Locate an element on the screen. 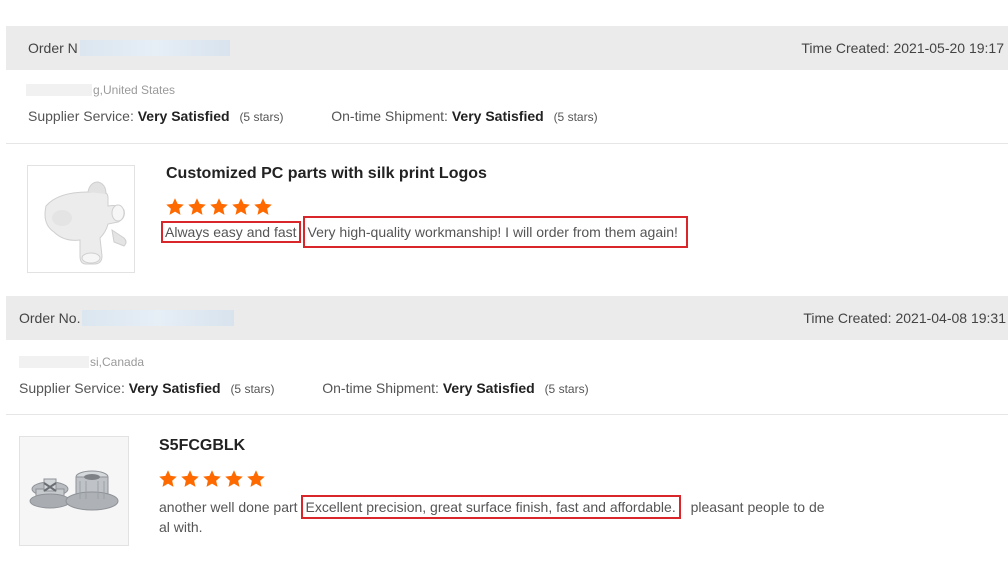  white-plastic-part-image is located at coordinates (81, 219).